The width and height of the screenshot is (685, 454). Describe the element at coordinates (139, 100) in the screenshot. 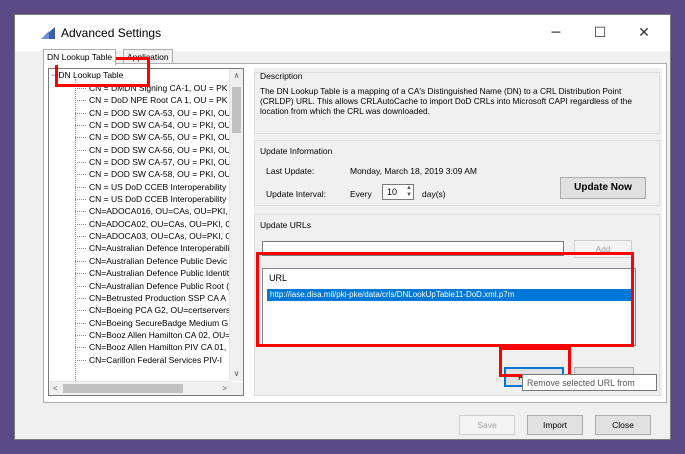

I see `tree-item: CN = DoD NPE Root CA 1, OU = PK` at that location.